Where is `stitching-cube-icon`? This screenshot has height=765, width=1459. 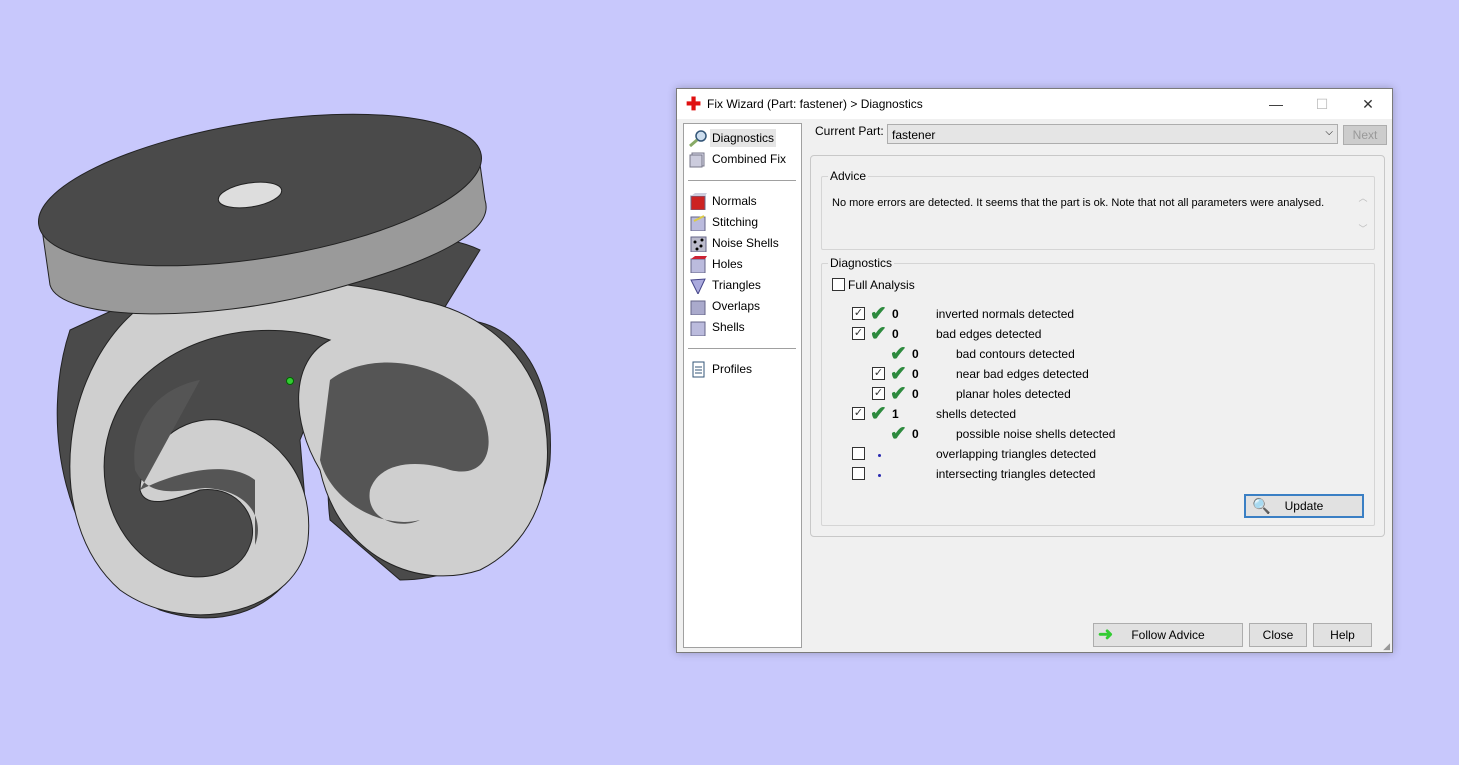 stitching-cube-icon is located at coordinates (698, 223).